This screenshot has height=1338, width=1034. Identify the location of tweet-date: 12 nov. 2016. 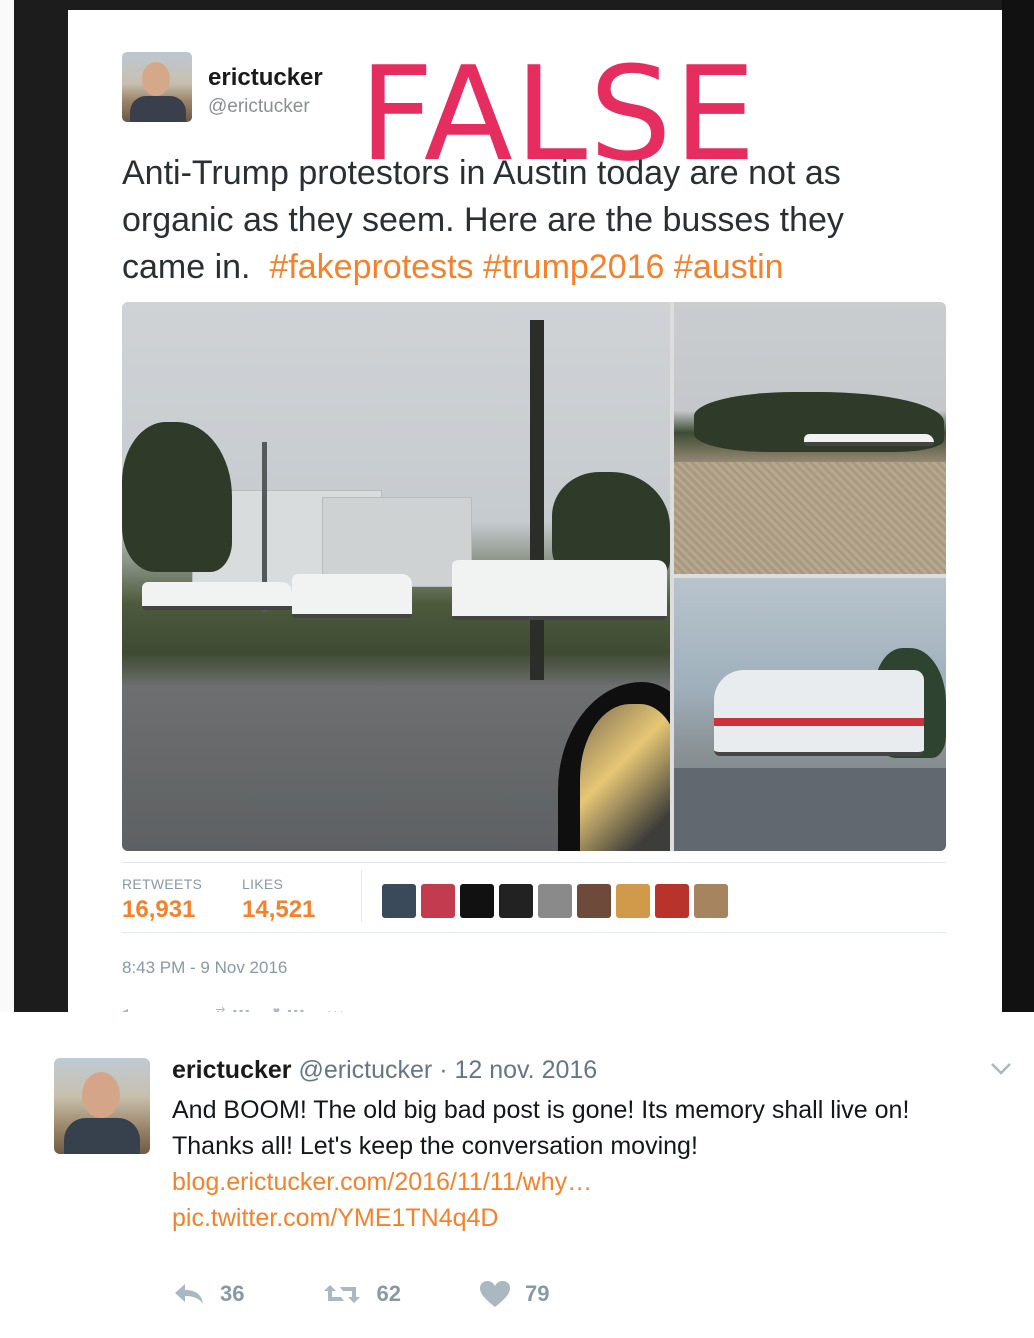
(525, 1070).